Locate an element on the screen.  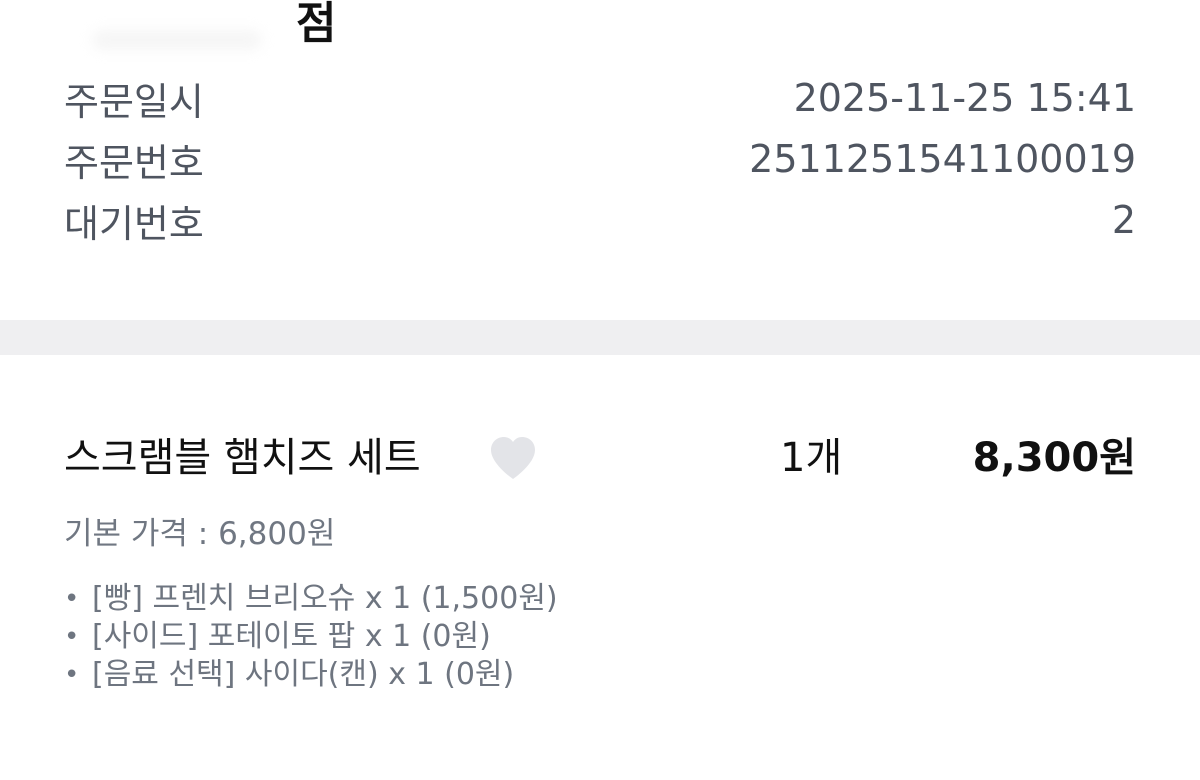
option-item: • [빵] 프렌치 브리오슈 x 1 (1,500원) is located at coordinates (514, 599).